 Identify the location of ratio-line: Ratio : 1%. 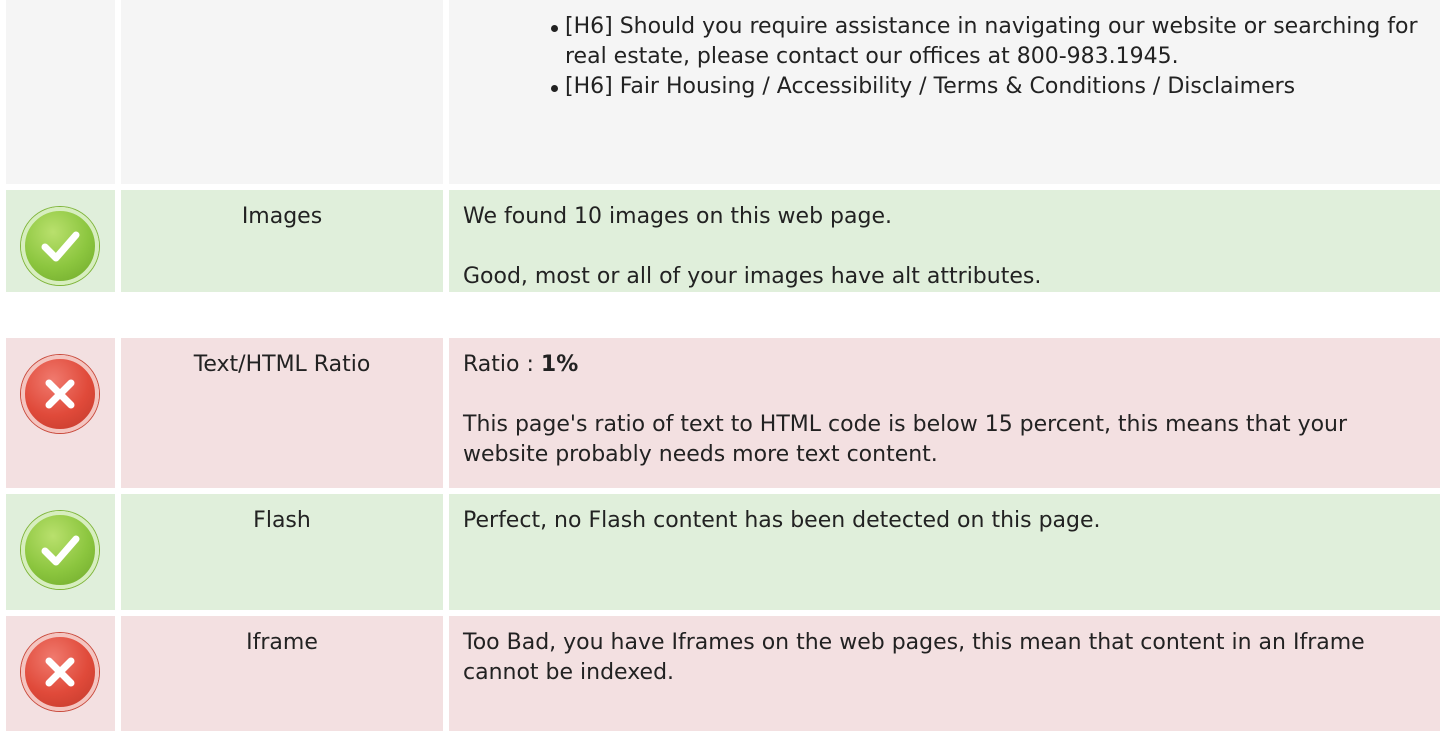
(944, 365).